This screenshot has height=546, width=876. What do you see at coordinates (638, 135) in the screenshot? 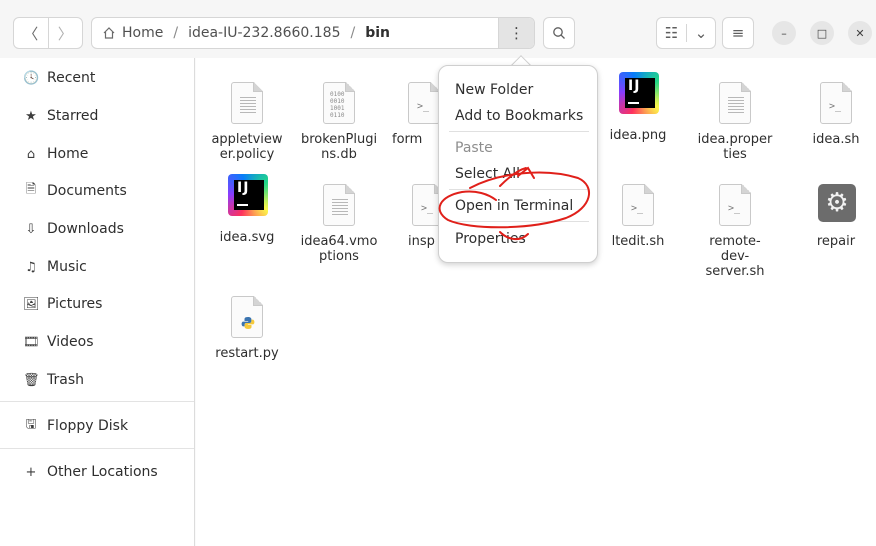
I see `file-name: idea.png` at bounding box center [638, 135].